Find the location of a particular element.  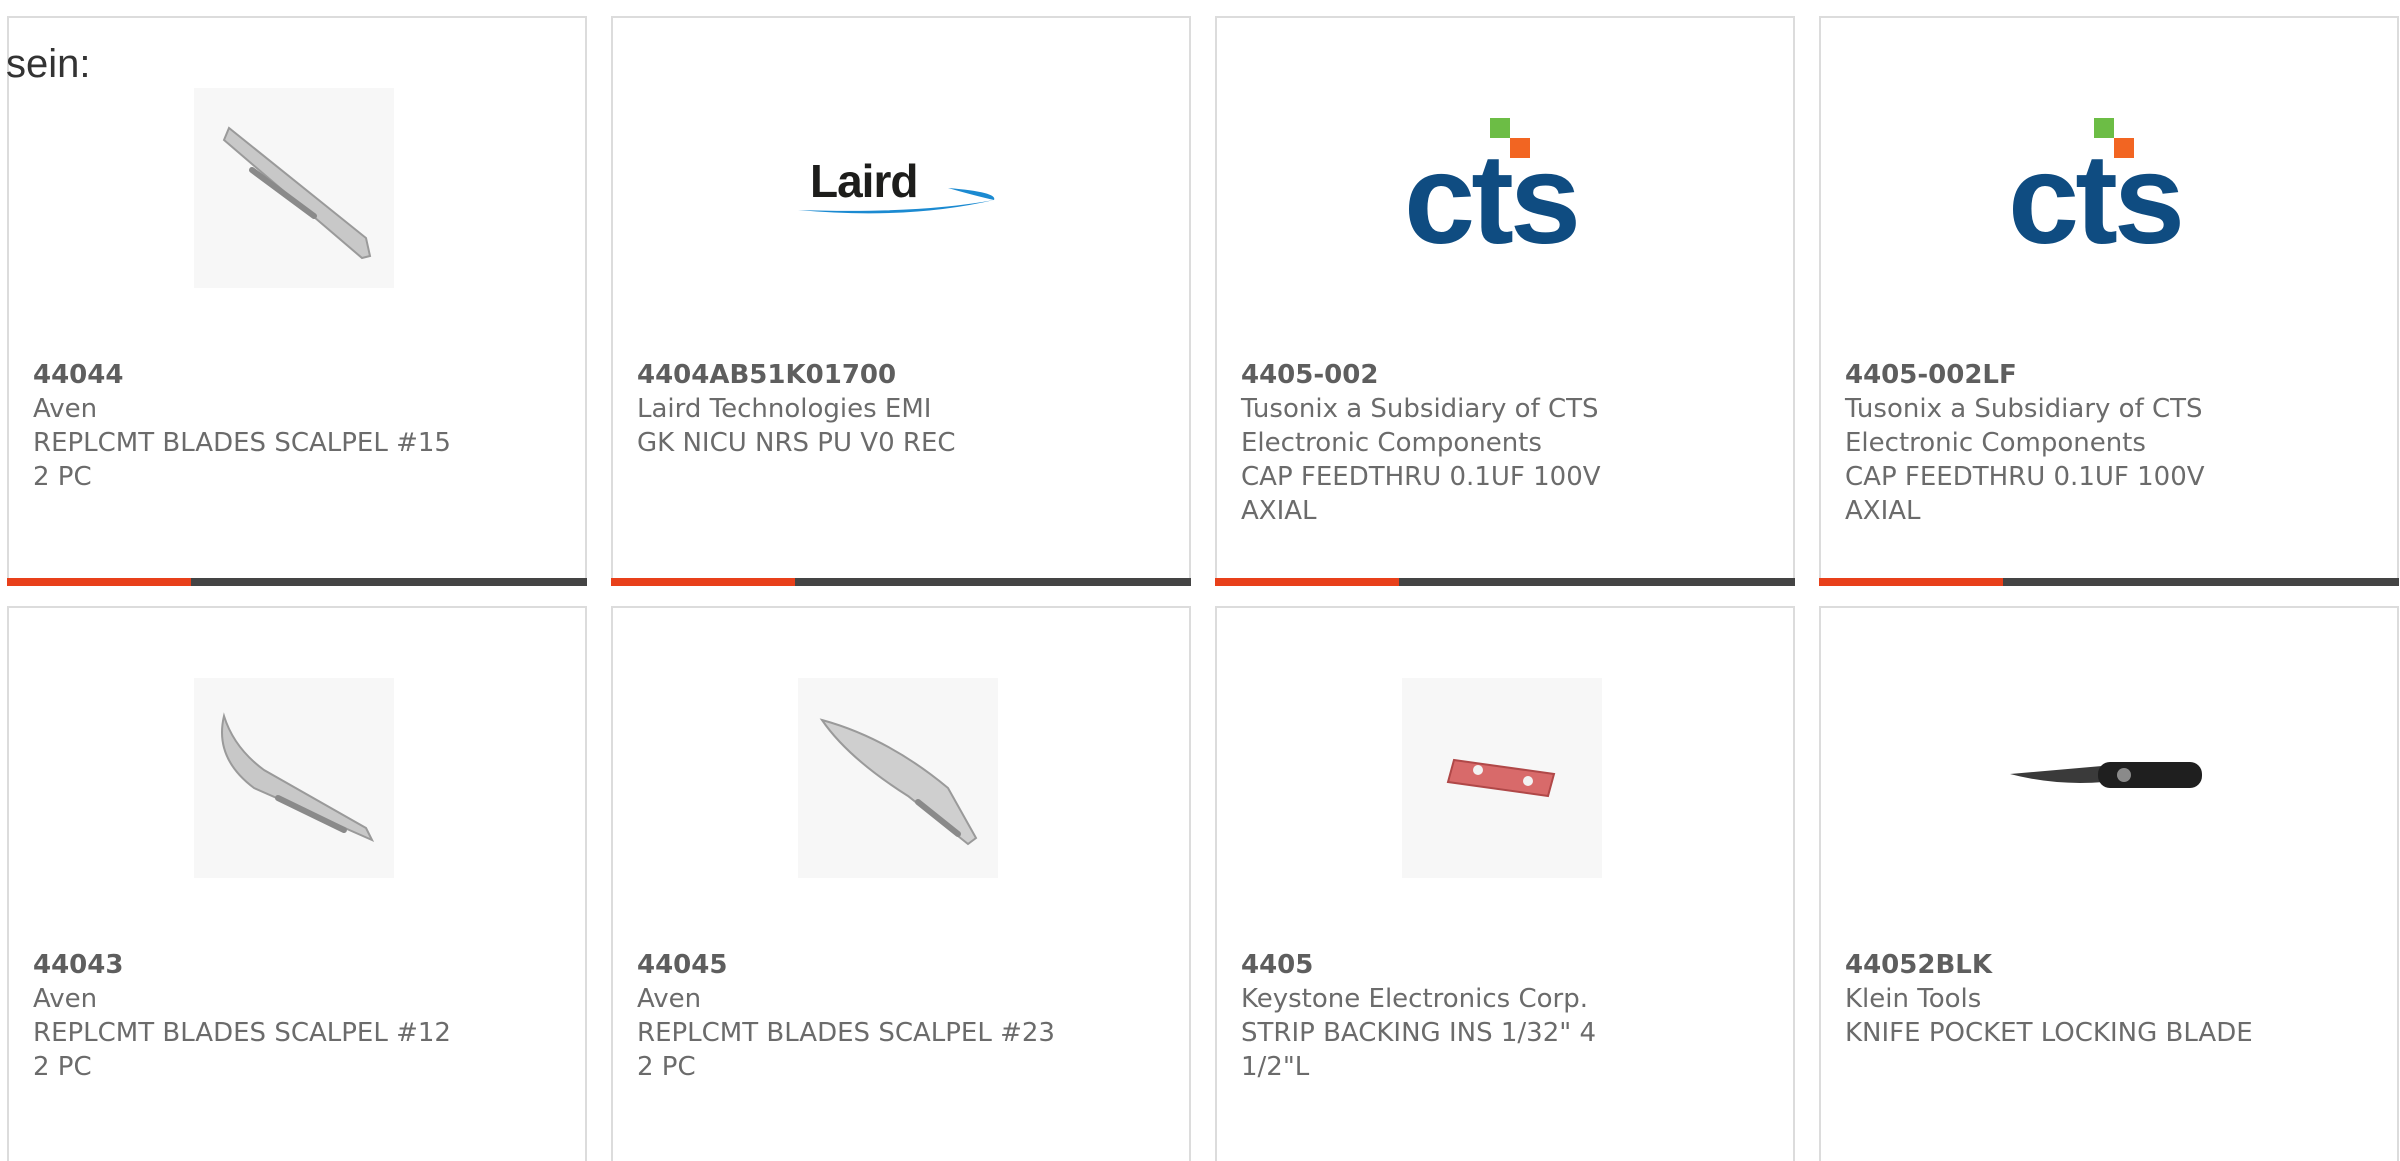

laird-logo: Laird is located at coordinates (898, 188).